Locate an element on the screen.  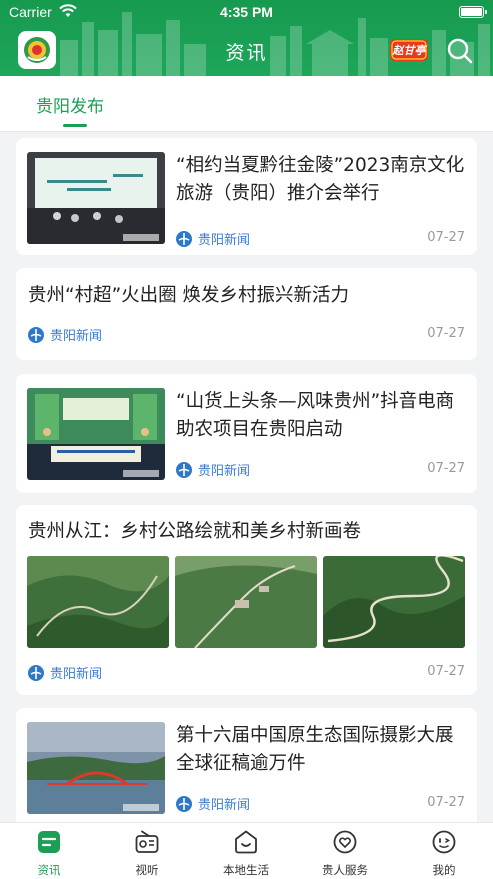
nav-tab-news: 资讯 is located at coordinates (49, 851).